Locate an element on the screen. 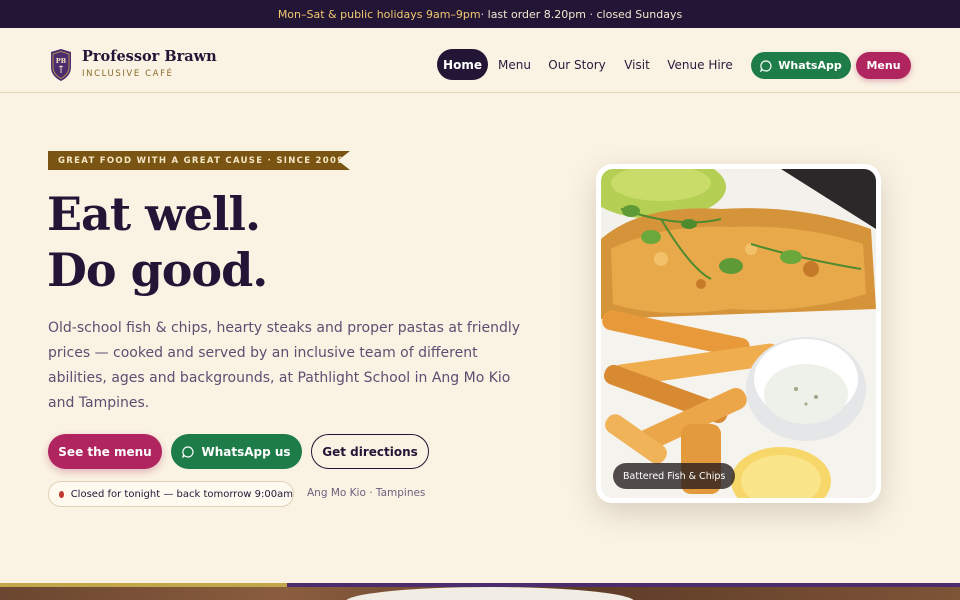 This screenshot has height=600, width=960. opening-hours: Mon–Sat & public holidays 9am–9pm is located at coordinates (379, 14).